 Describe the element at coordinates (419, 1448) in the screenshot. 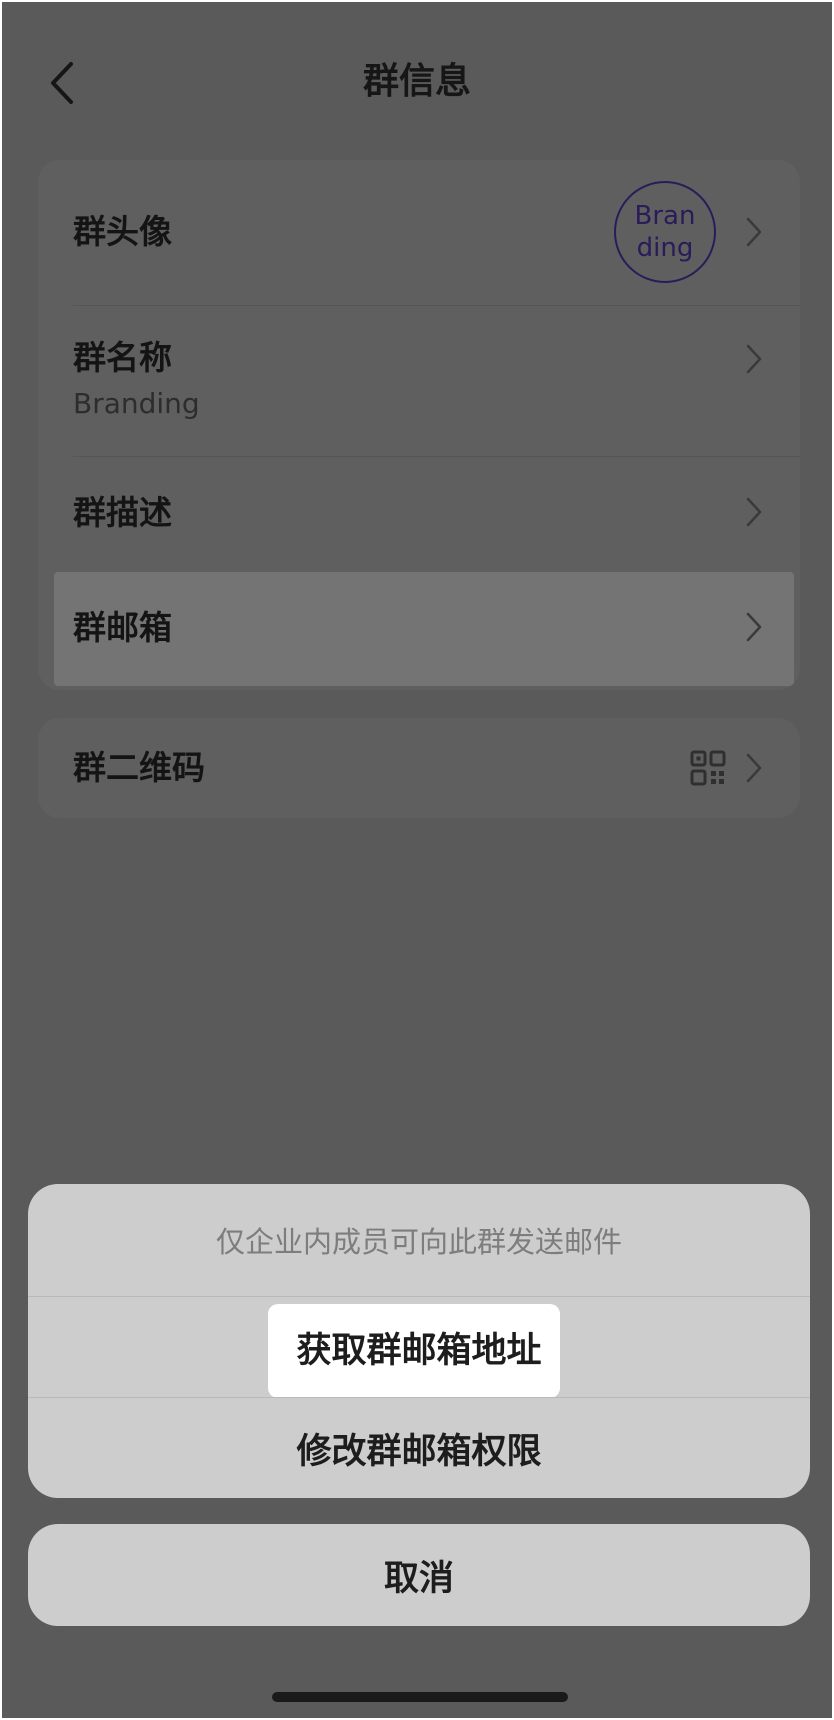

I see `modify-group-mailbox-permission-button: 修改群邮箱权限` at that location.